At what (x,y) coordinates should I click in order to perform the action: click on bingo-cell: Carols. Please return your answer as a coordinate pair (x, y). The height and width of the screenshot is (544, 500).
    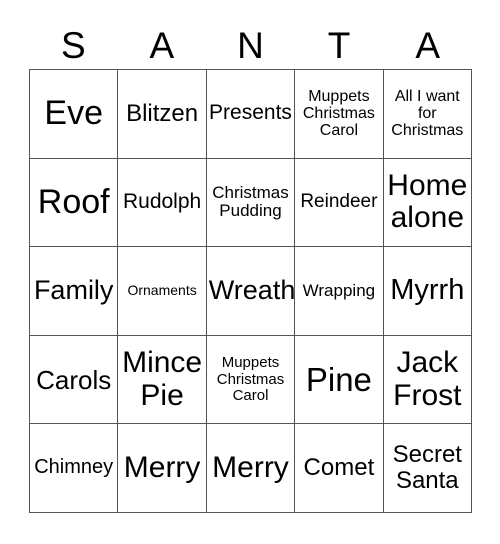
    Looking at the image, I should click on (74, 380).